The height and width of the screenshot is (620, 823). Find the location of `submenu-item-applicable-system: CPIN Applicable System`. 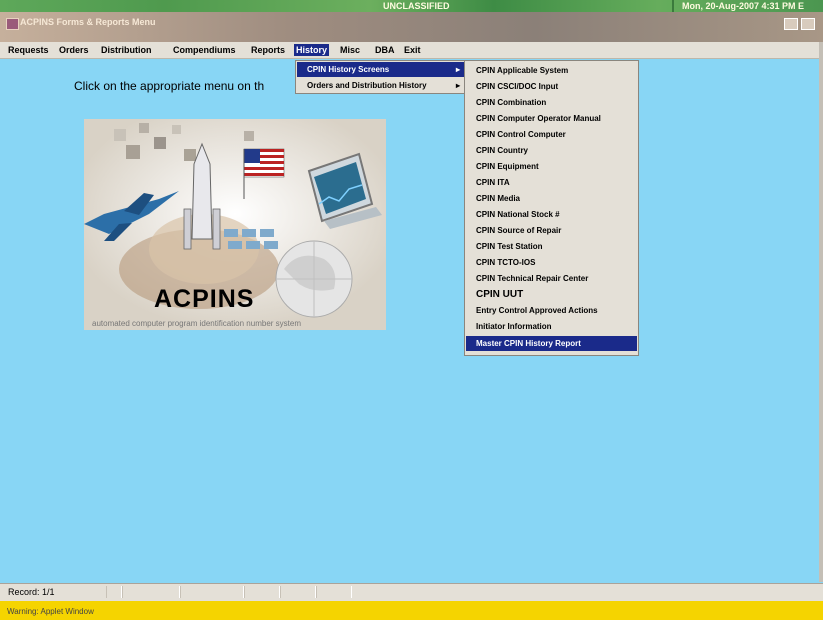

submenu-item-applicable-system: CPIN Applicable System is located at coordinates (551, 70).